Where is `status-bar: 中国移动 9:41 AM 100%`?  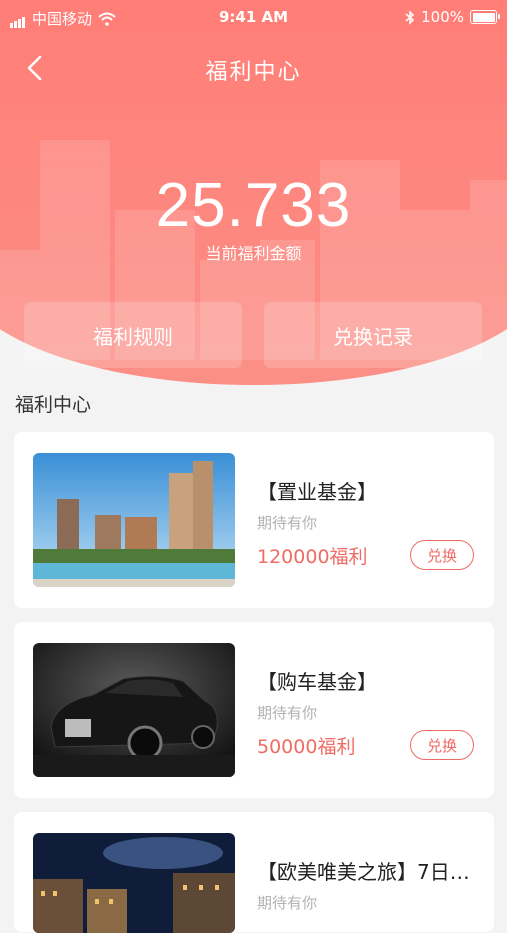
status-bar: 中国移动 9:41 AM 100% is located at coordinates (253, 17).